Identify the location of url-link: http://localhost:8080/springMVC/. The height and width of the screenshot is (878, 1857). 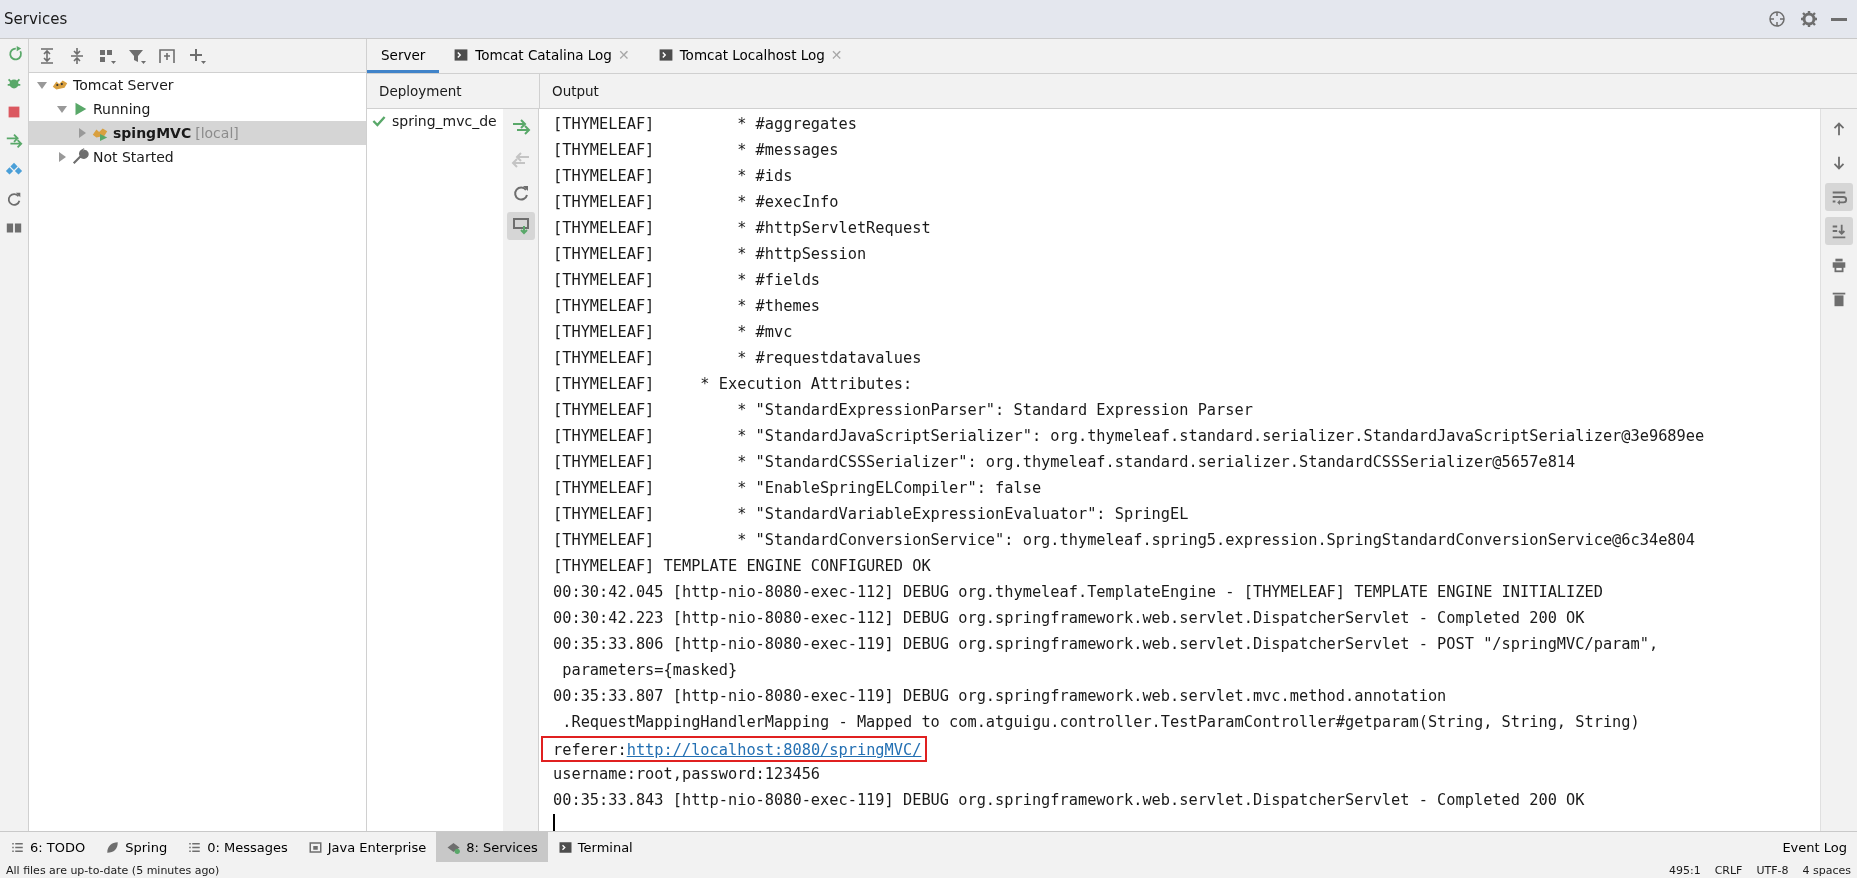
(774, 749).